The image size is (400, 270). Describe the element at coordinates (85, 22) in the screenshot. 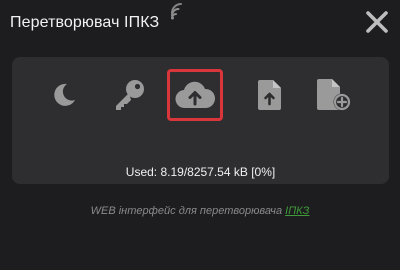

I see `app-title: Перетворювач ІПКЗ` at that location.